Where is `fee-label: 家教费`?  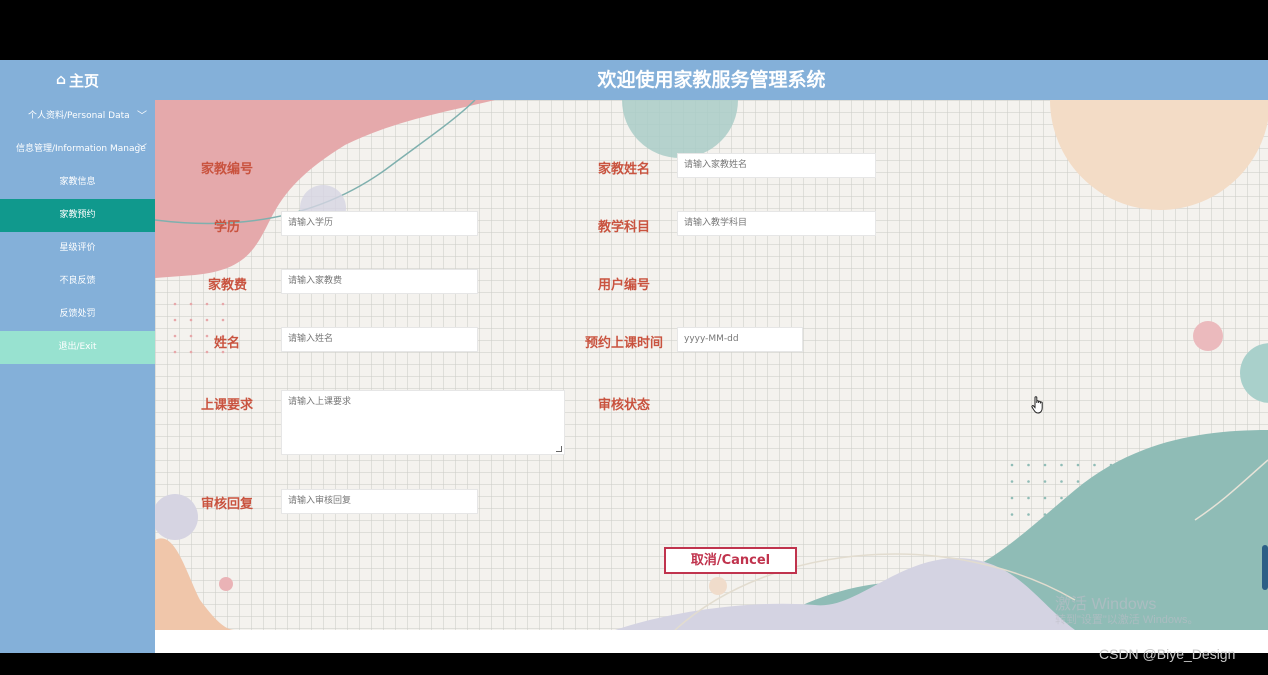
fee-label: 家教费 is located at coordinates (228, 285).